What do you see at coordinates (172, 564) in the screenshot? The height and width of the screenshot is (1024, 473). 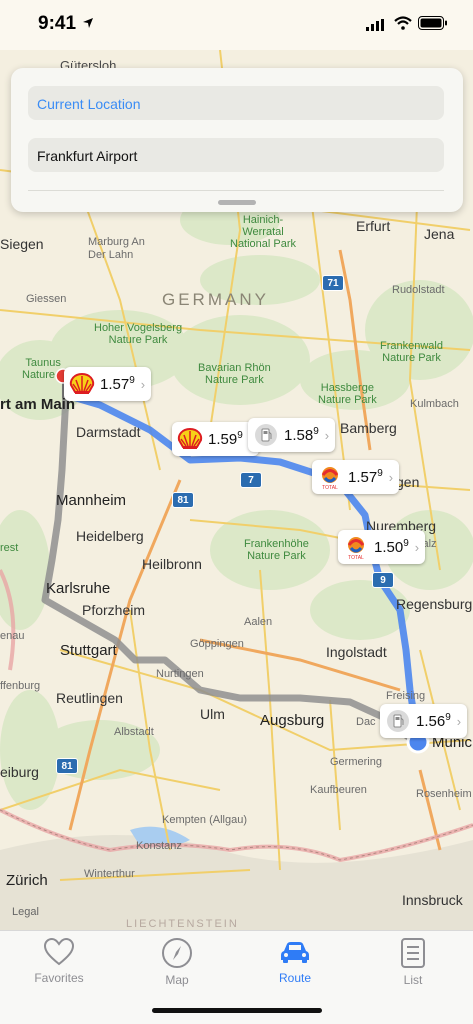 I see `city-label: Heilbronn` at bounding box center [172, 564].